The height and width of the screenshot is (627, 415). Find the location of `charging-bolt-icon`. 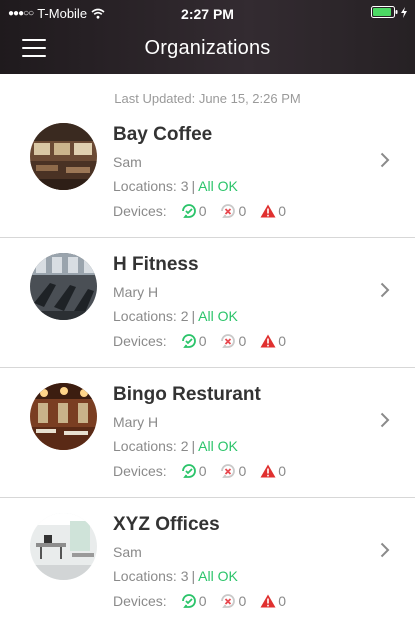

charging-bolt-icon is located at coordinates (404, 12).